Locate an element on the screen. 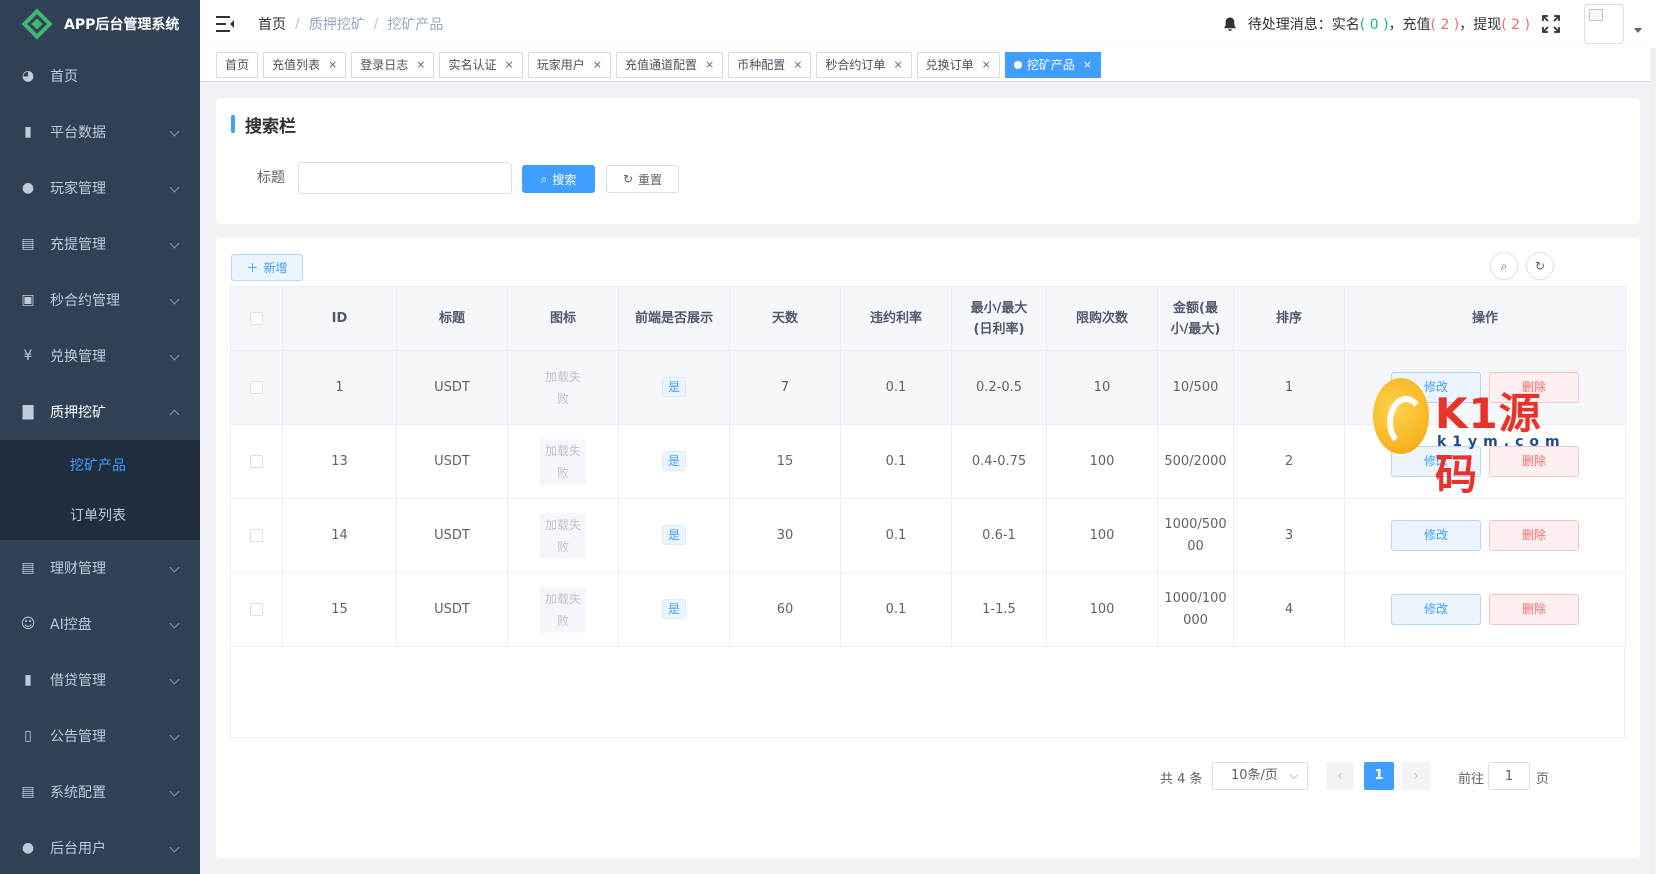 The image size is (1656, 874). status-badge: 是 is located at coordinates (673, 460).